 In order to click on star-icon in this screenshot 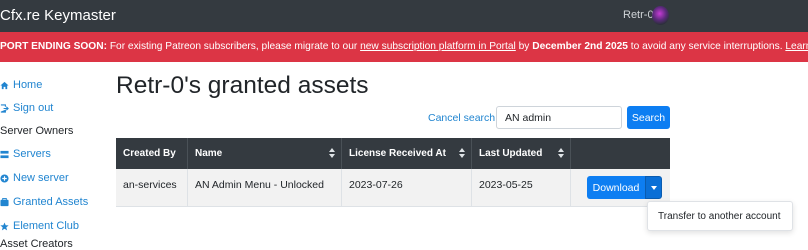, I will do `click(4, 225)`.